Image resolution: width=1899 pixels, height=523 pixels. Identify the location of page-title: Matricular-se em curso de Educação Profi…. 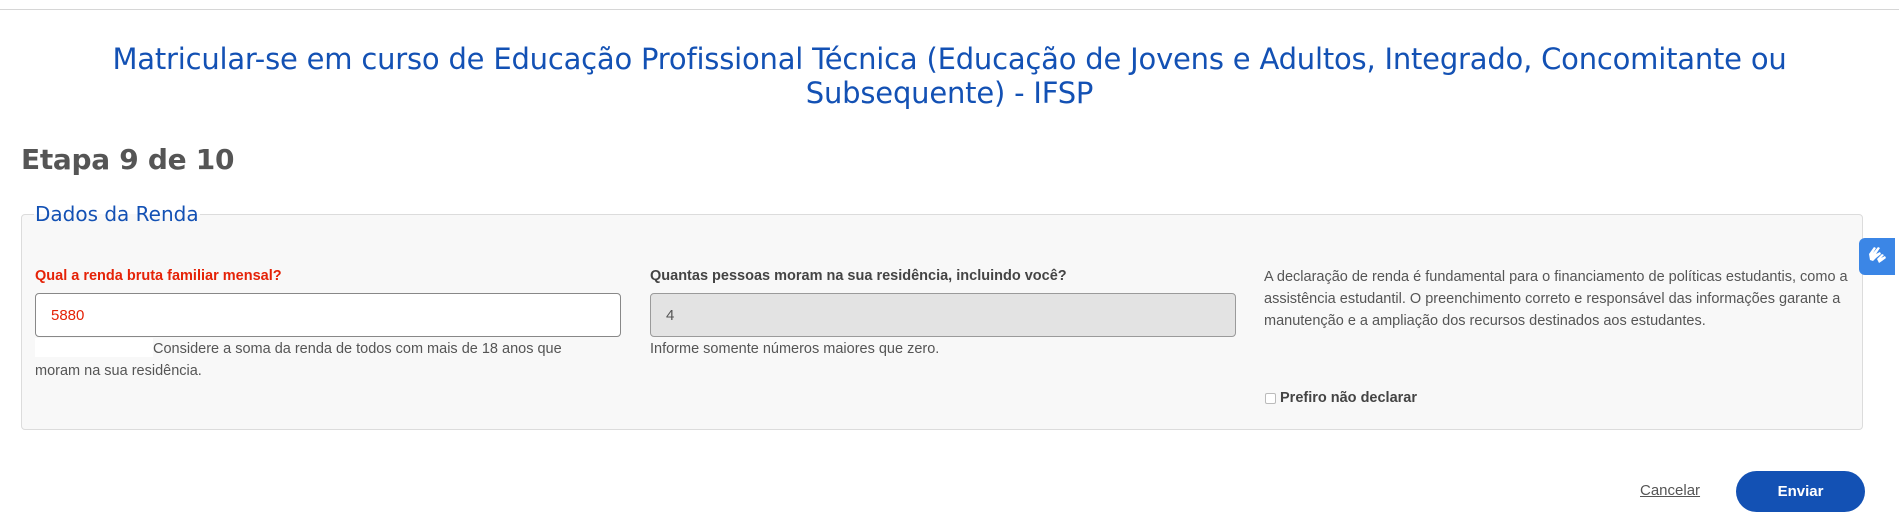
(949, 76).